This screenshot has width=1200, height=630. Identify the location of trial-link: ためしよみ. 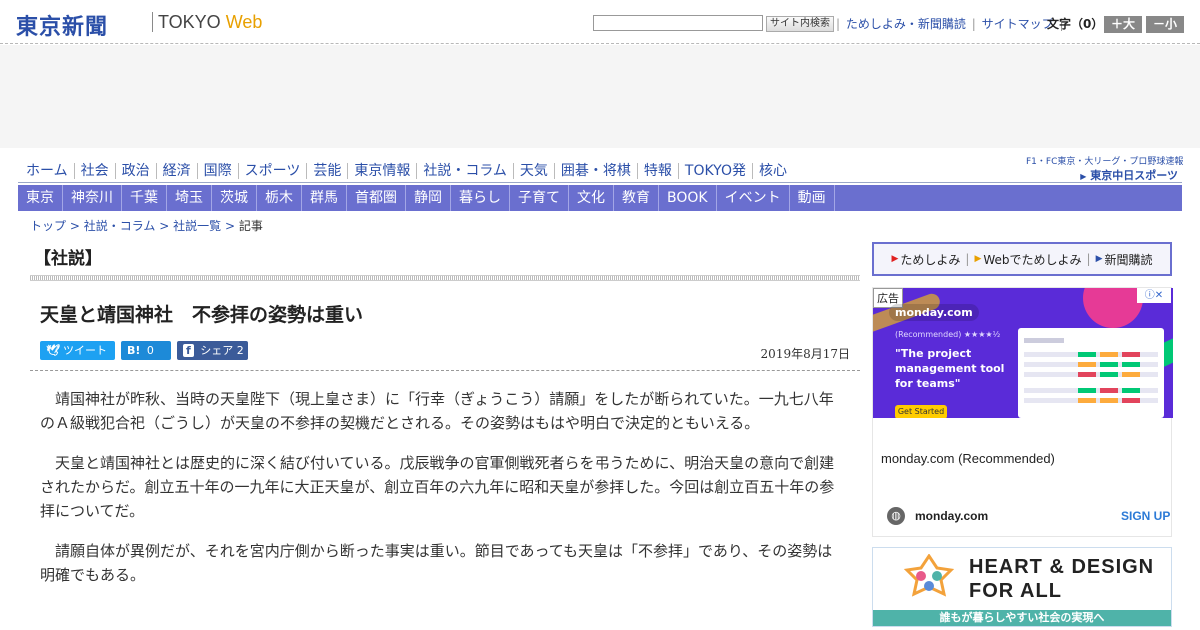
(930, 259).